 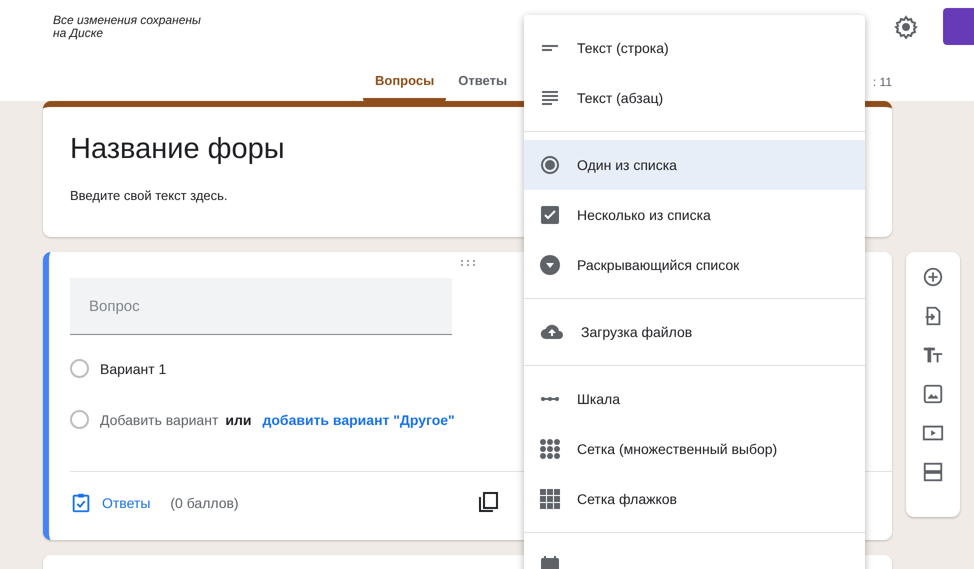 I want to click on menu-item: Один из списка, so click(x=694, y=165).